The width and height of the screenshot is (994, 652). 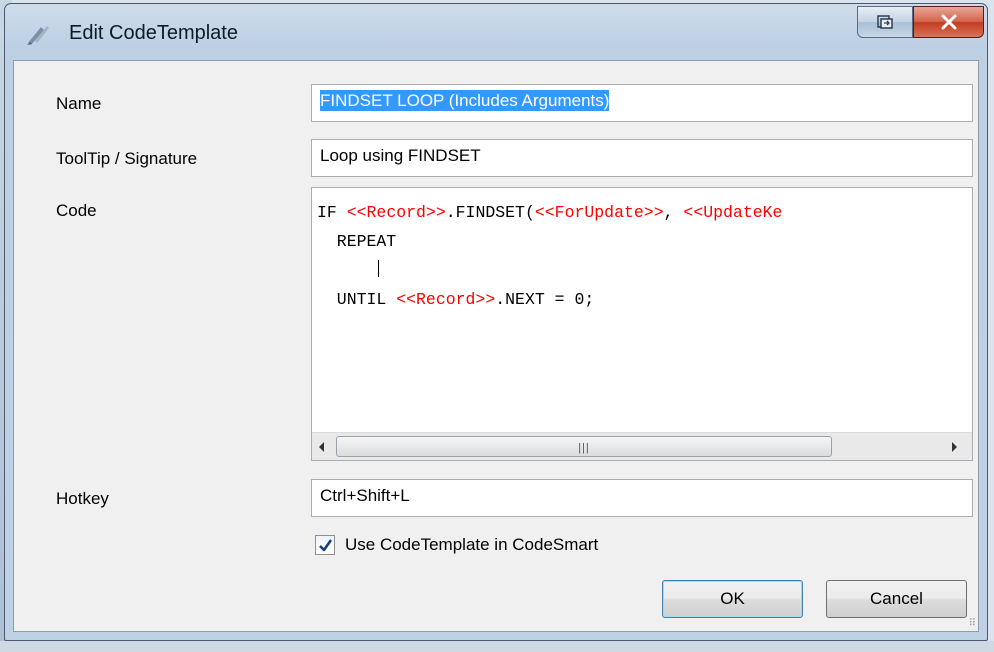 I want to click on close-button, so click(x=948, y=22).